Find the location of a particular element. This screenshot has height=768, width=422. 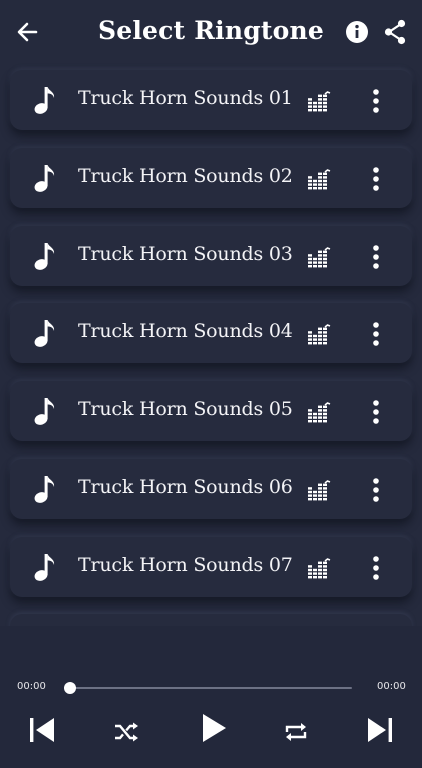

ringtone-item: Truck Horn Sounds 03 is located at coordinates (211, 255).